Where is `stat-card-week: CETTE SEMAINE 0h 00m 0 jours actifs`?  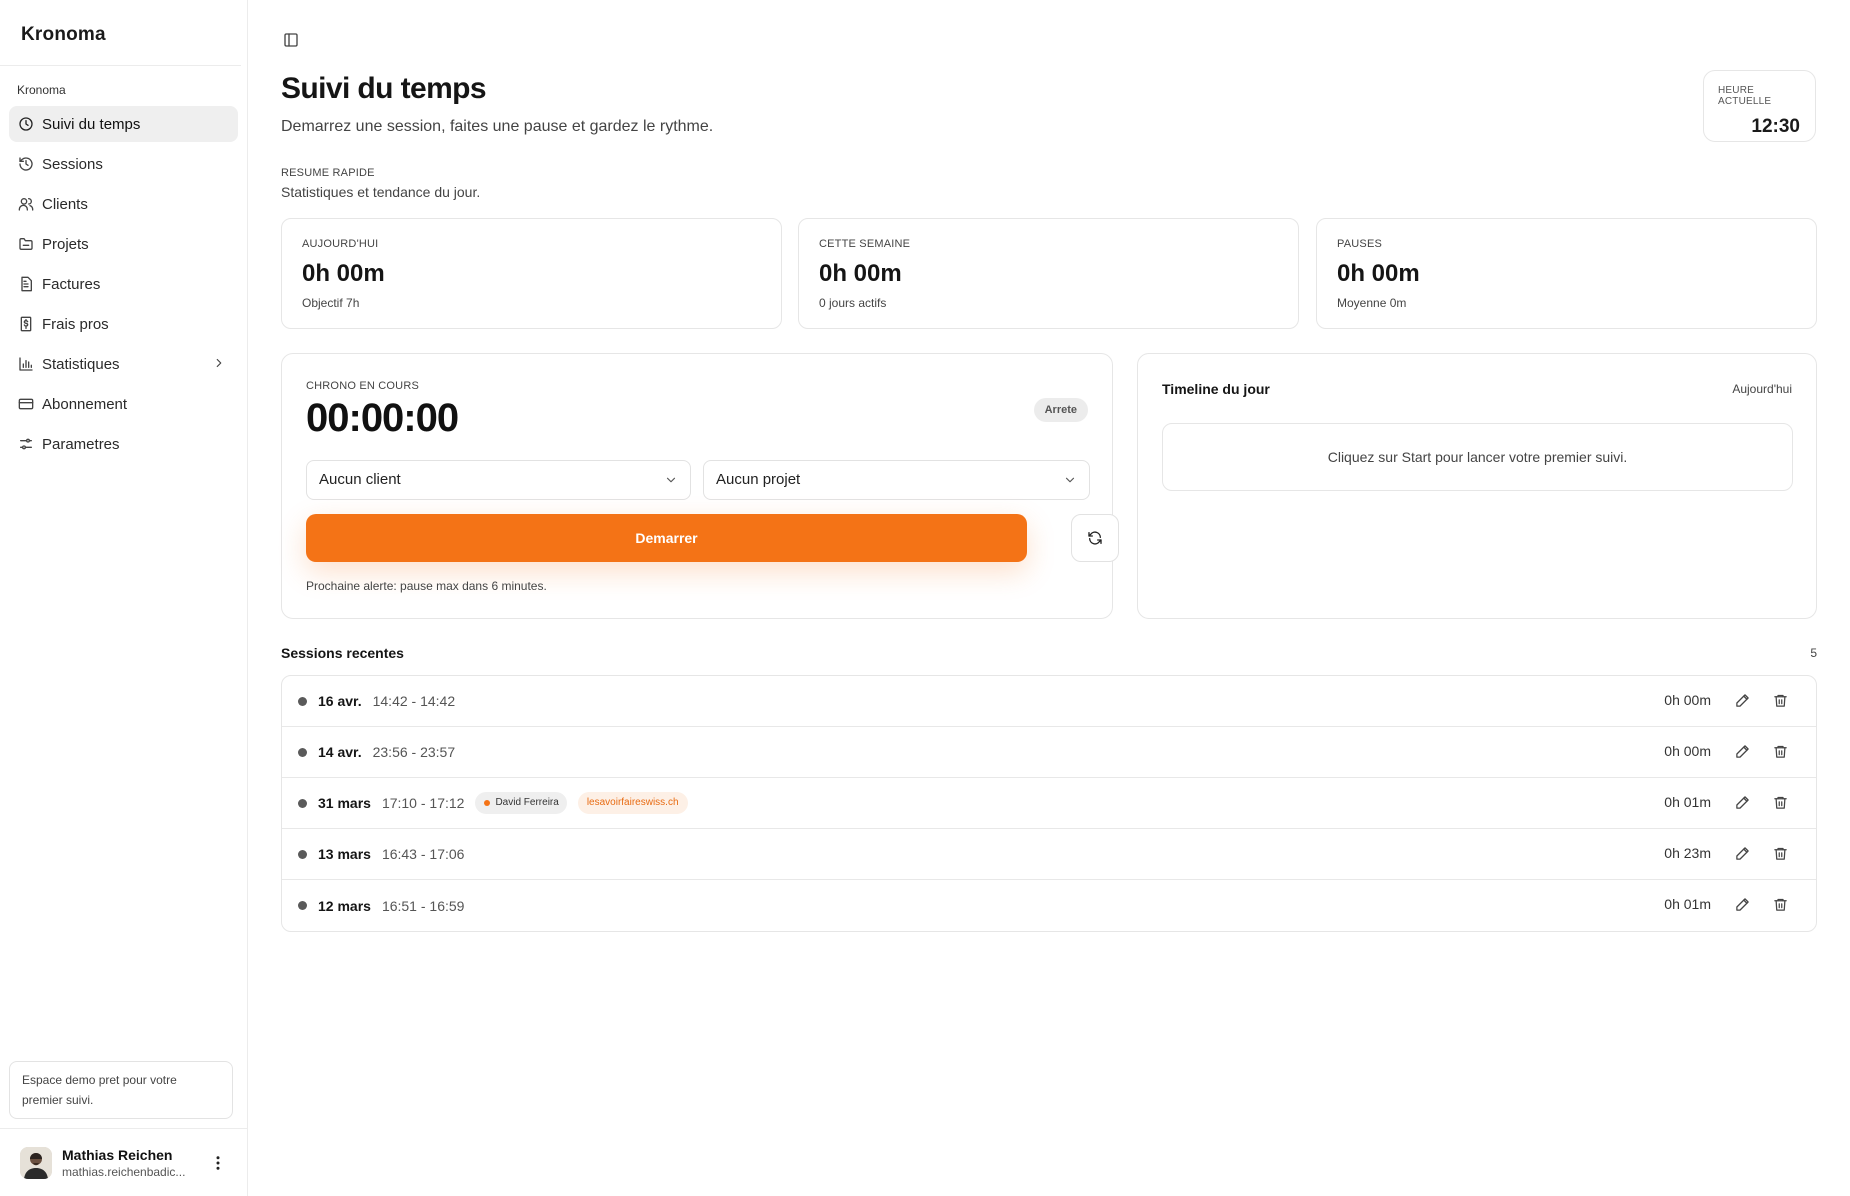
stat-card-week: CETTE SEMAINE 0h 00m 0 jours actifs is located at coordinates (1048, 273).